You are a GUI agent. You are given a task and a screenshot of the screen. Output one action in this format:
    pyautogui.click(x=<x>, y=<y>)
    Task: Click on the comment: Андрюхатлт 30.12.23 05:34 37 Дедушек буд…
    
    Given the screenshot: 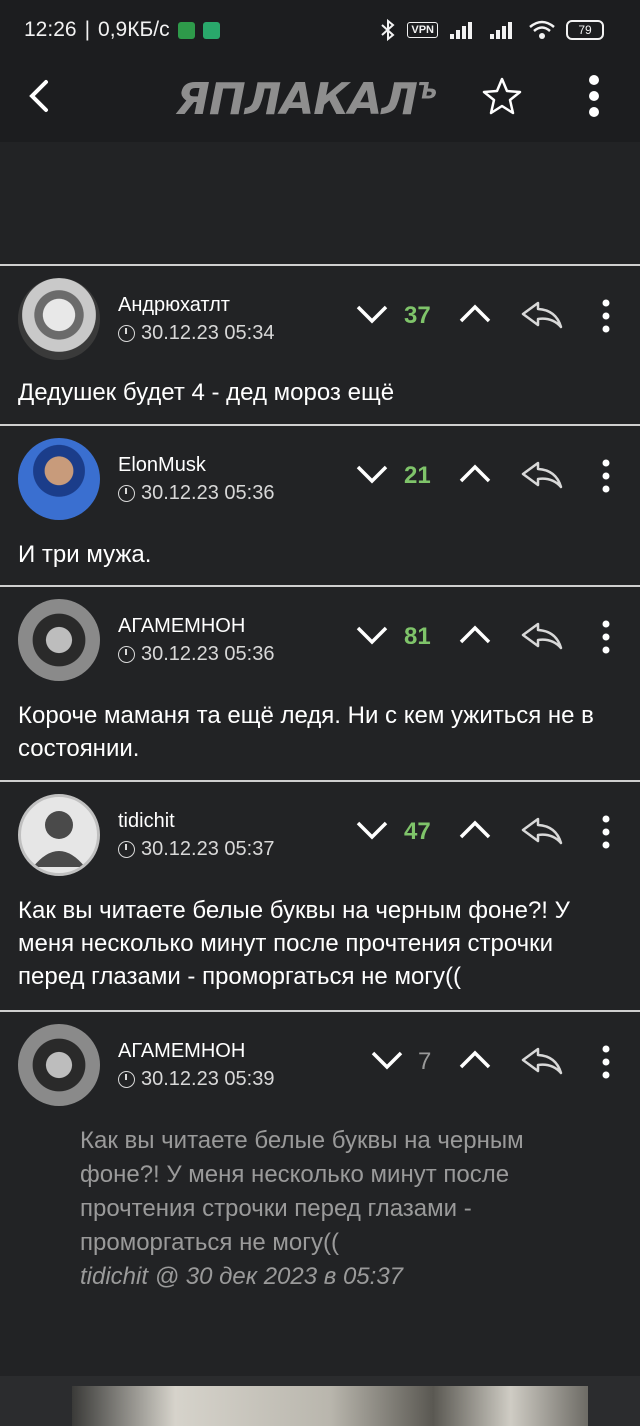 What is the action you would take?
    pyautogui.click(x=320, y=345)
    